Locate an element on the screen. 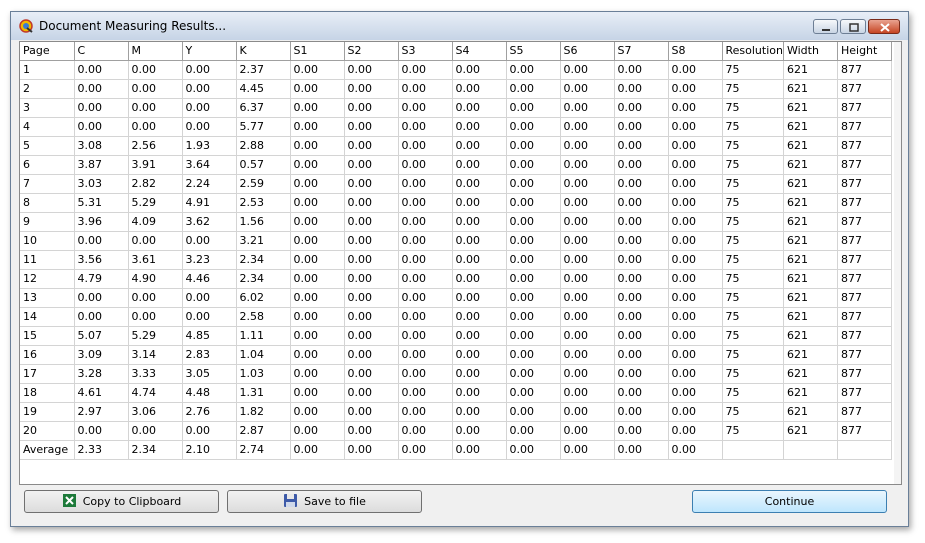 This screenshot has height=543, width=925. table-cell: 3.87 is located at coordinates (101, 165).